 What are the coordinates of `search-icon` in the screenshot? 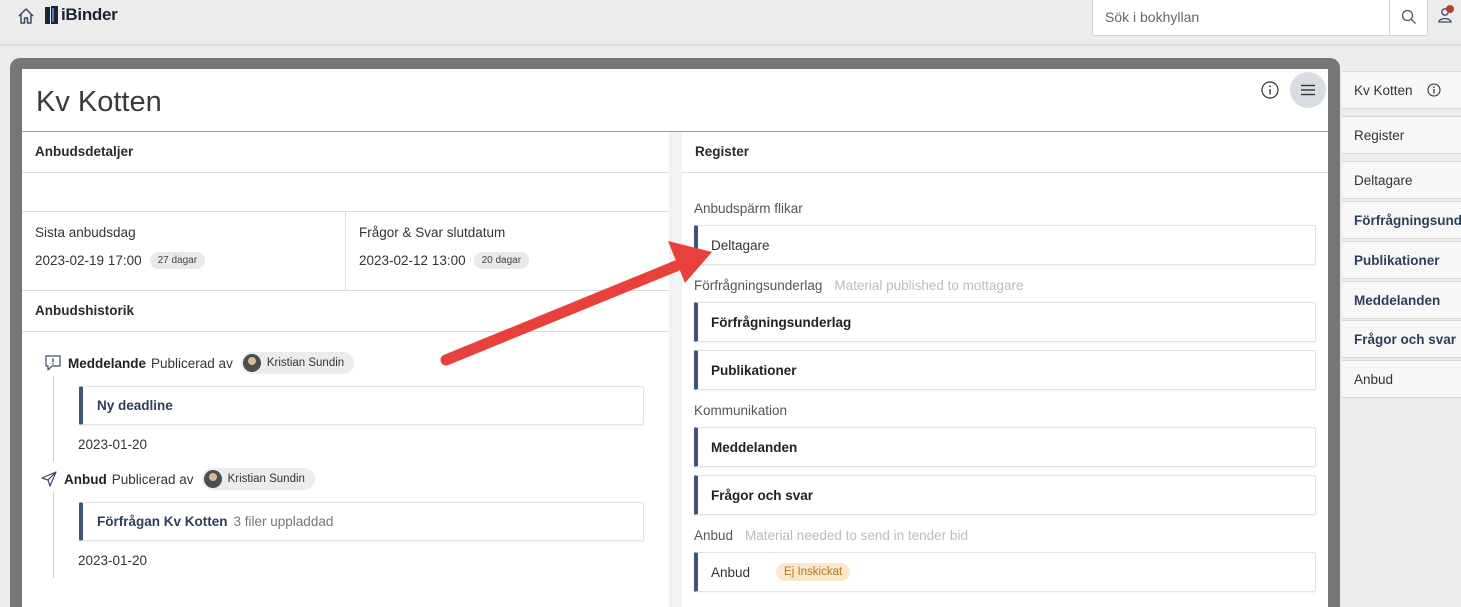 It's located at (1408, 16).